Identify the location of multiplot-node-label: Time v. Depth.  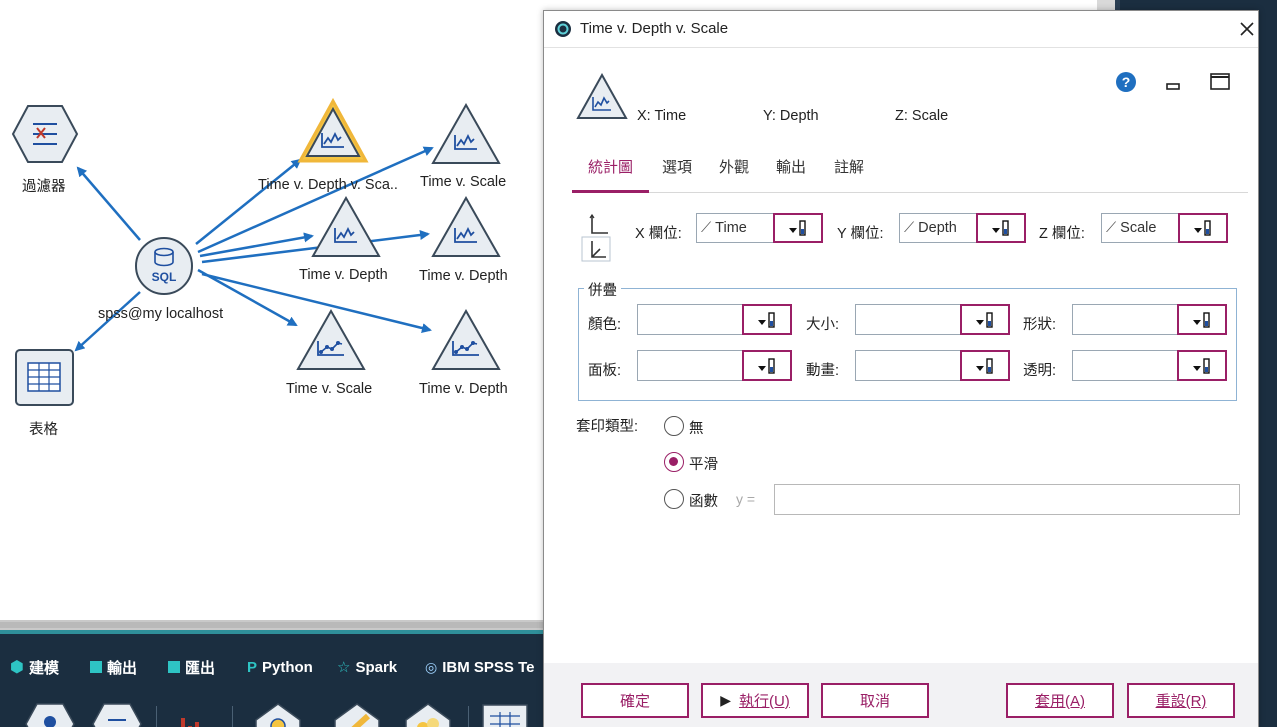
(463, 389).